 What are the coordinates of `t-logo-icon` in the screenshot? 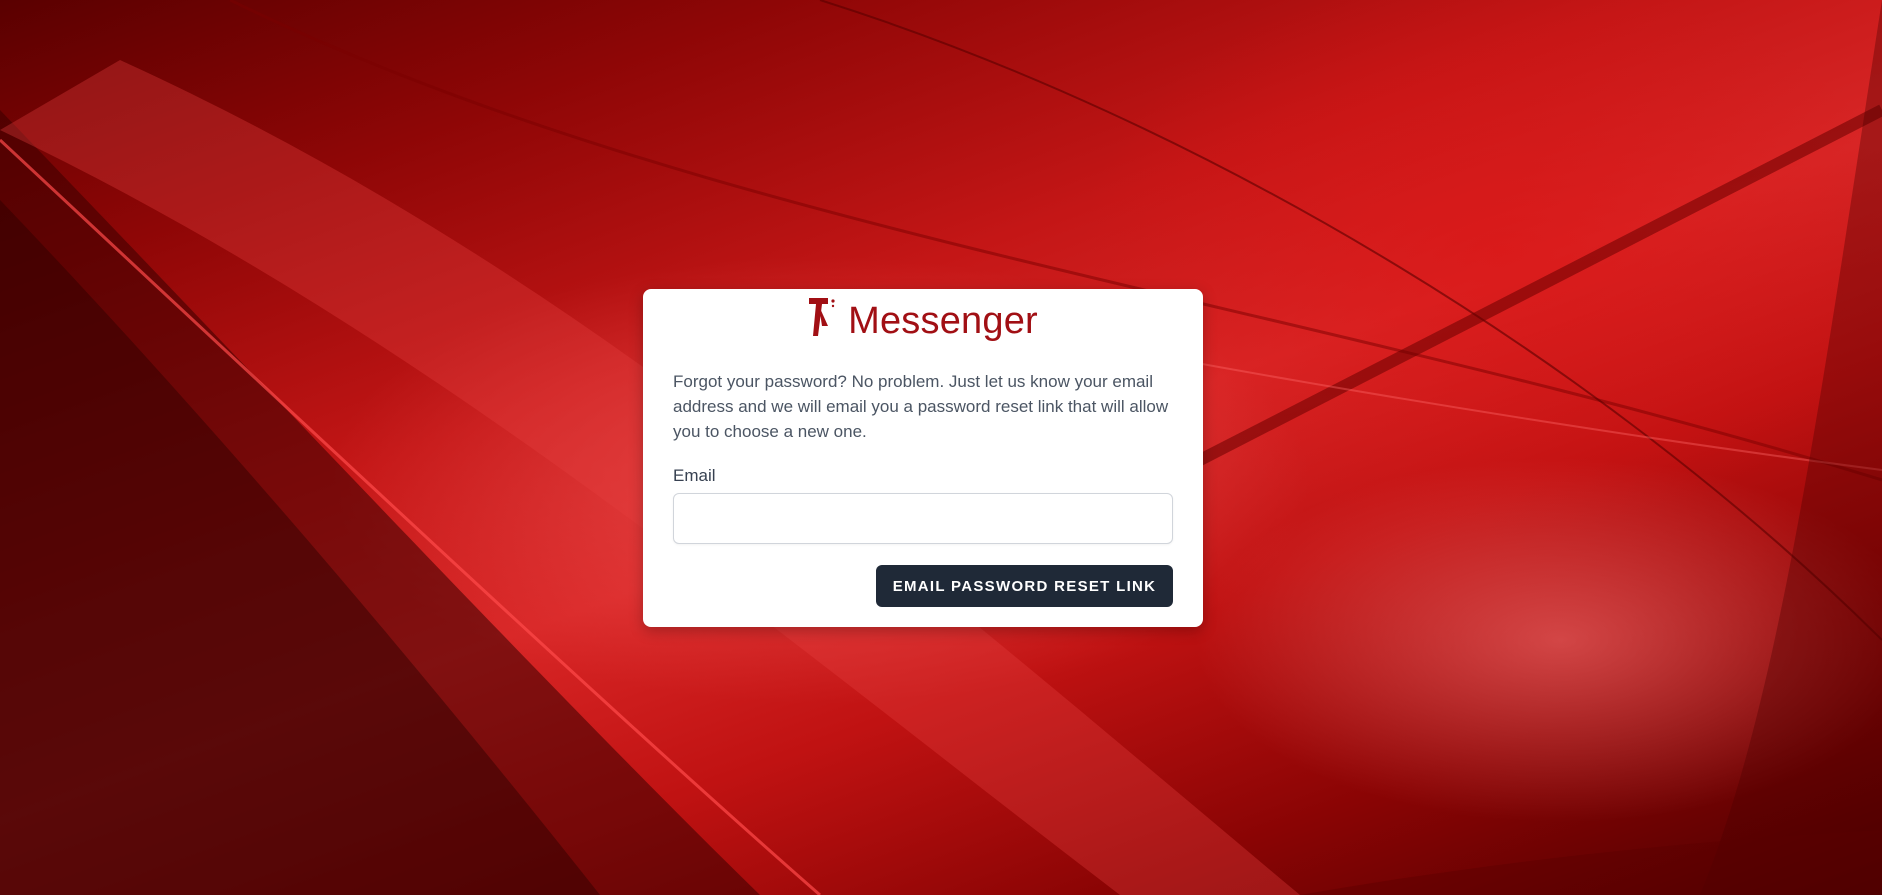 It's located at (822, 317).